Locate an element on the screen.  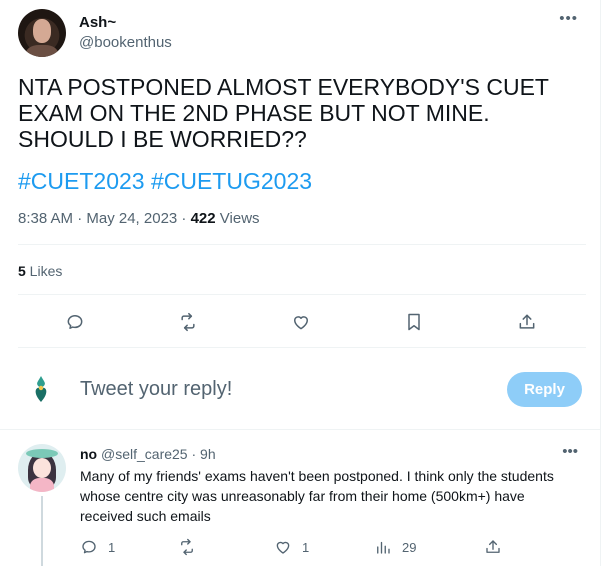
tweet-hashtags: #CUET2023 #CUETUG2023 is located at coordinates (165, 181).